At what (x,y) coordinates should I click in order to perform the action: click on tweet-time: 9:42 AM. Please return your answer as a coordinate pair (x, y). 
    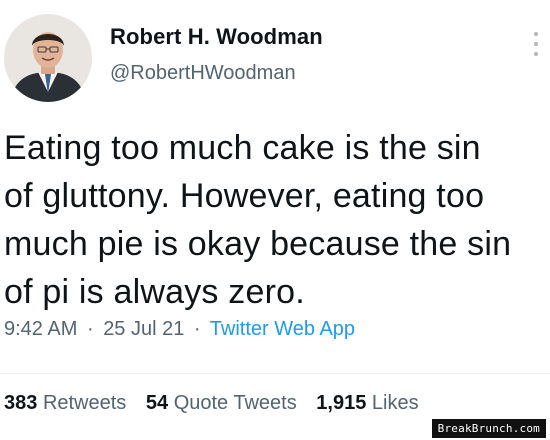
    Looking at the image, I should click on (40, 329).